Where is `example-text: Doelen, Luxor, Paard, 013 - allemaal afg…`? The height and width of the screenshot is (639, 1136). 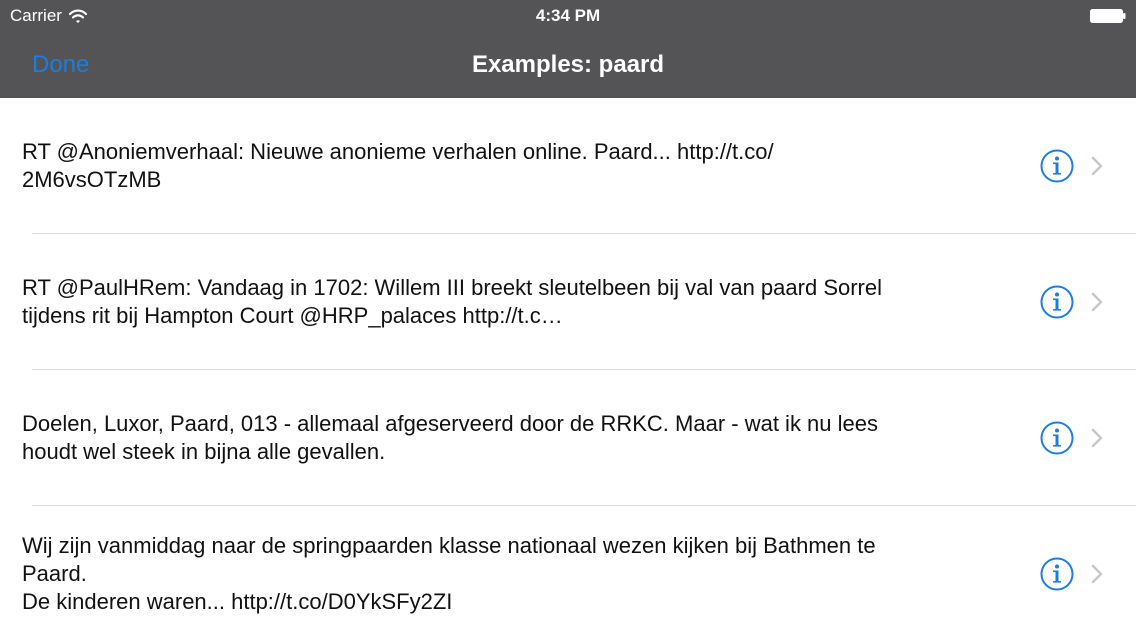
example-text: Doelen, Luxor, Paard, 013 - allemaal afg… is located at coordinates (450, 437).